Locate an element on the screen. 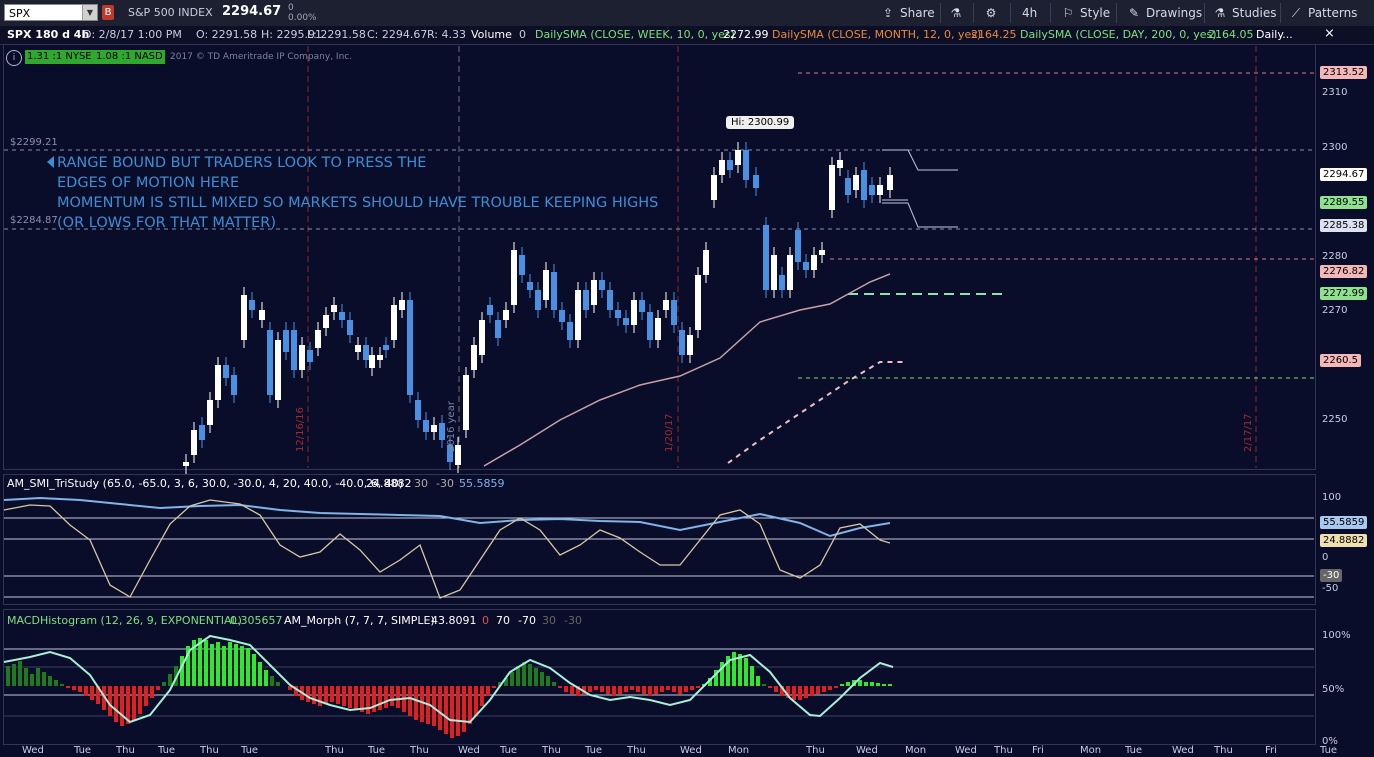 The image size is (1374, 757). settings-button: ⚙ is located at coordinates (993, 13).